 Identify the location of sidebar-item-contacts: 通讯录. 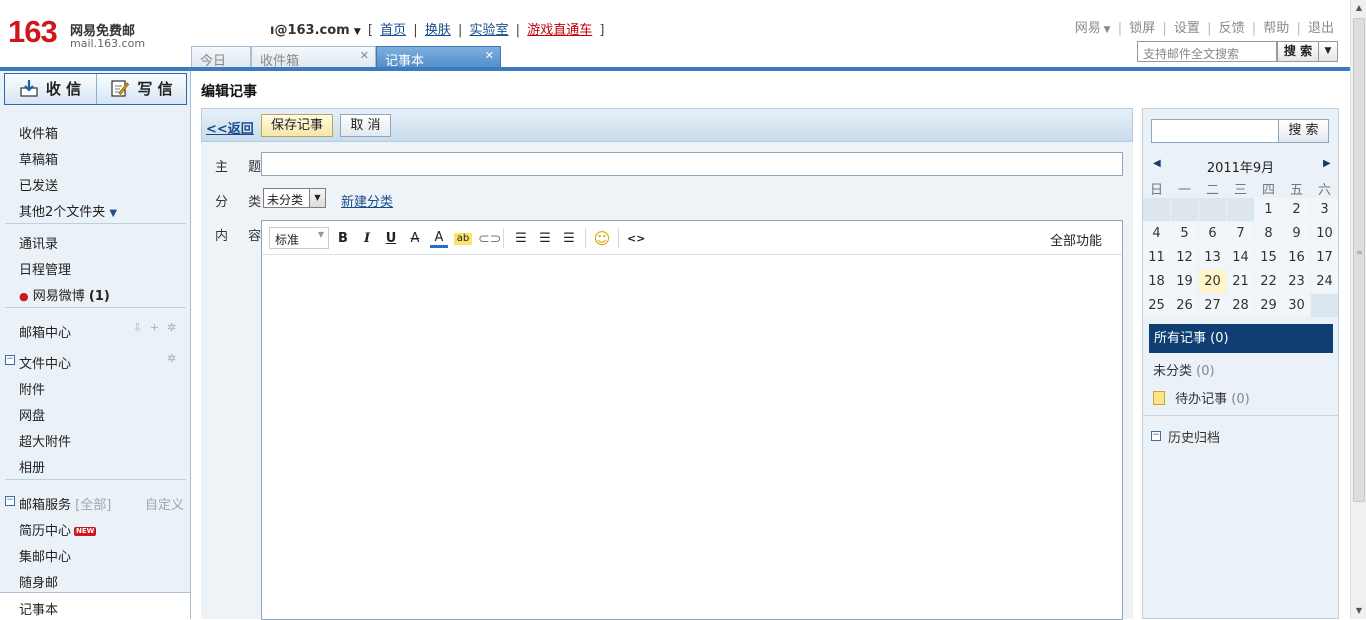
(38, 242).